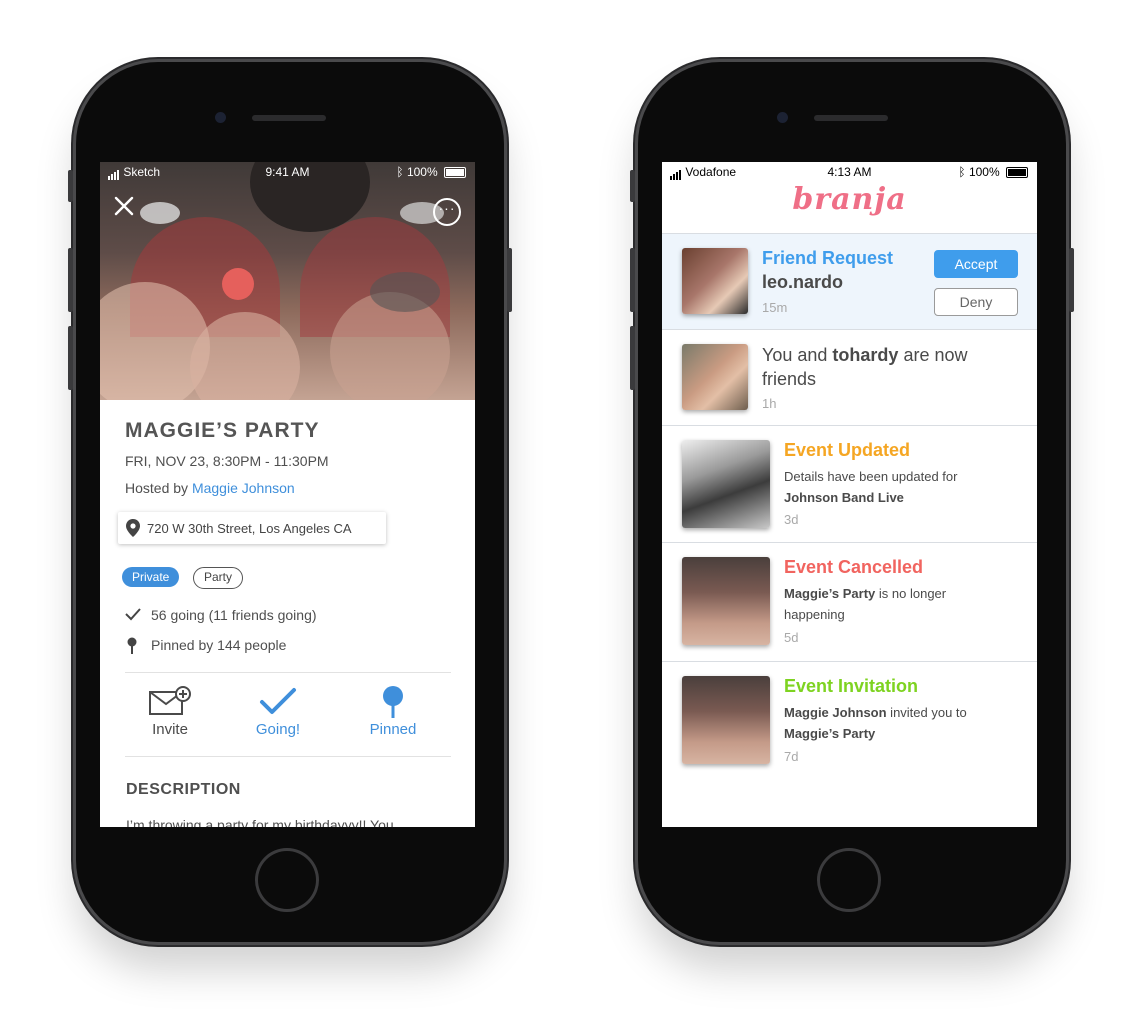  What do you see at coordinates (849, 172) in the screenshot?
I see `status-bar: Vodafone 4:13 AM ᛒ 100%` at bounding box center [849, 172].